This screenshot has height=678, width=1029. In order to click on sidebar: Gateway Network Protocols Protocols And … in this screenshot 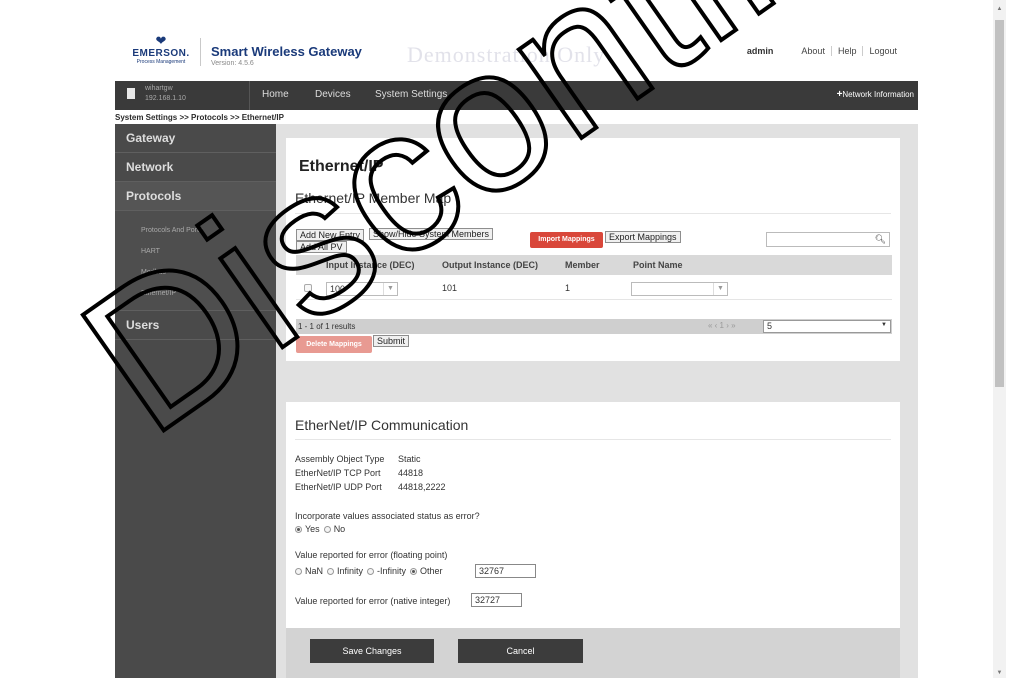, I will do `click(195, 401)`.